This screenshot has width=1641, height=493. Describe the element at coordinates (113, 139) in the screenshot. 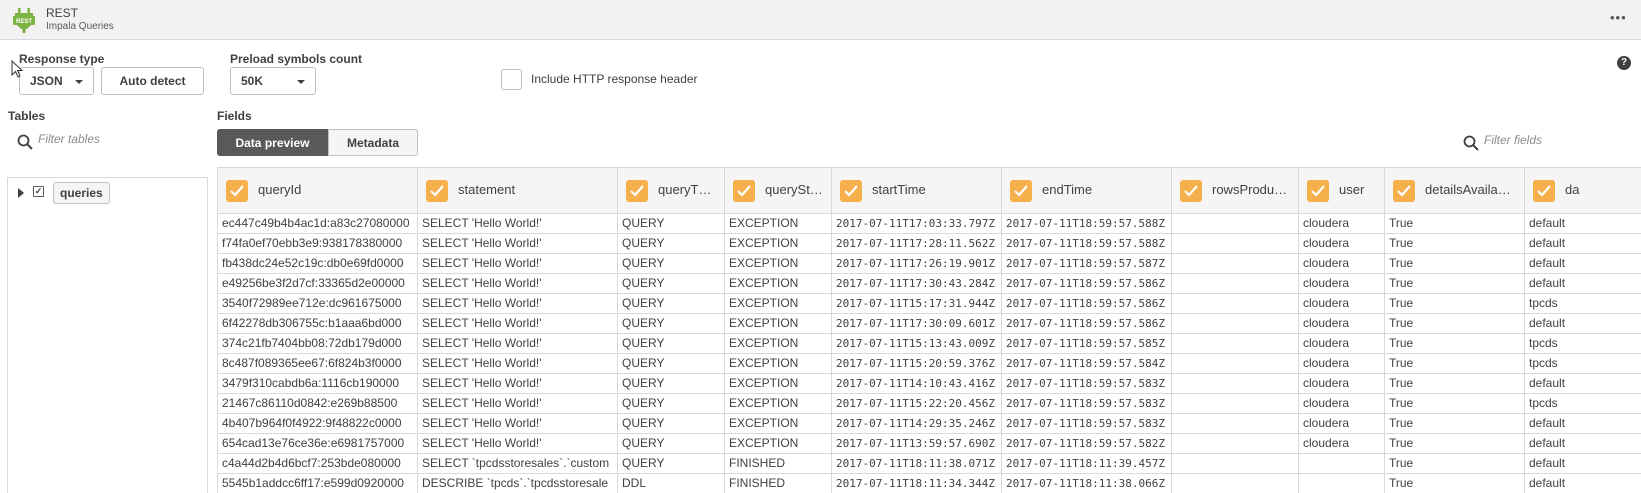

I see `filter-tables-input` at that location.